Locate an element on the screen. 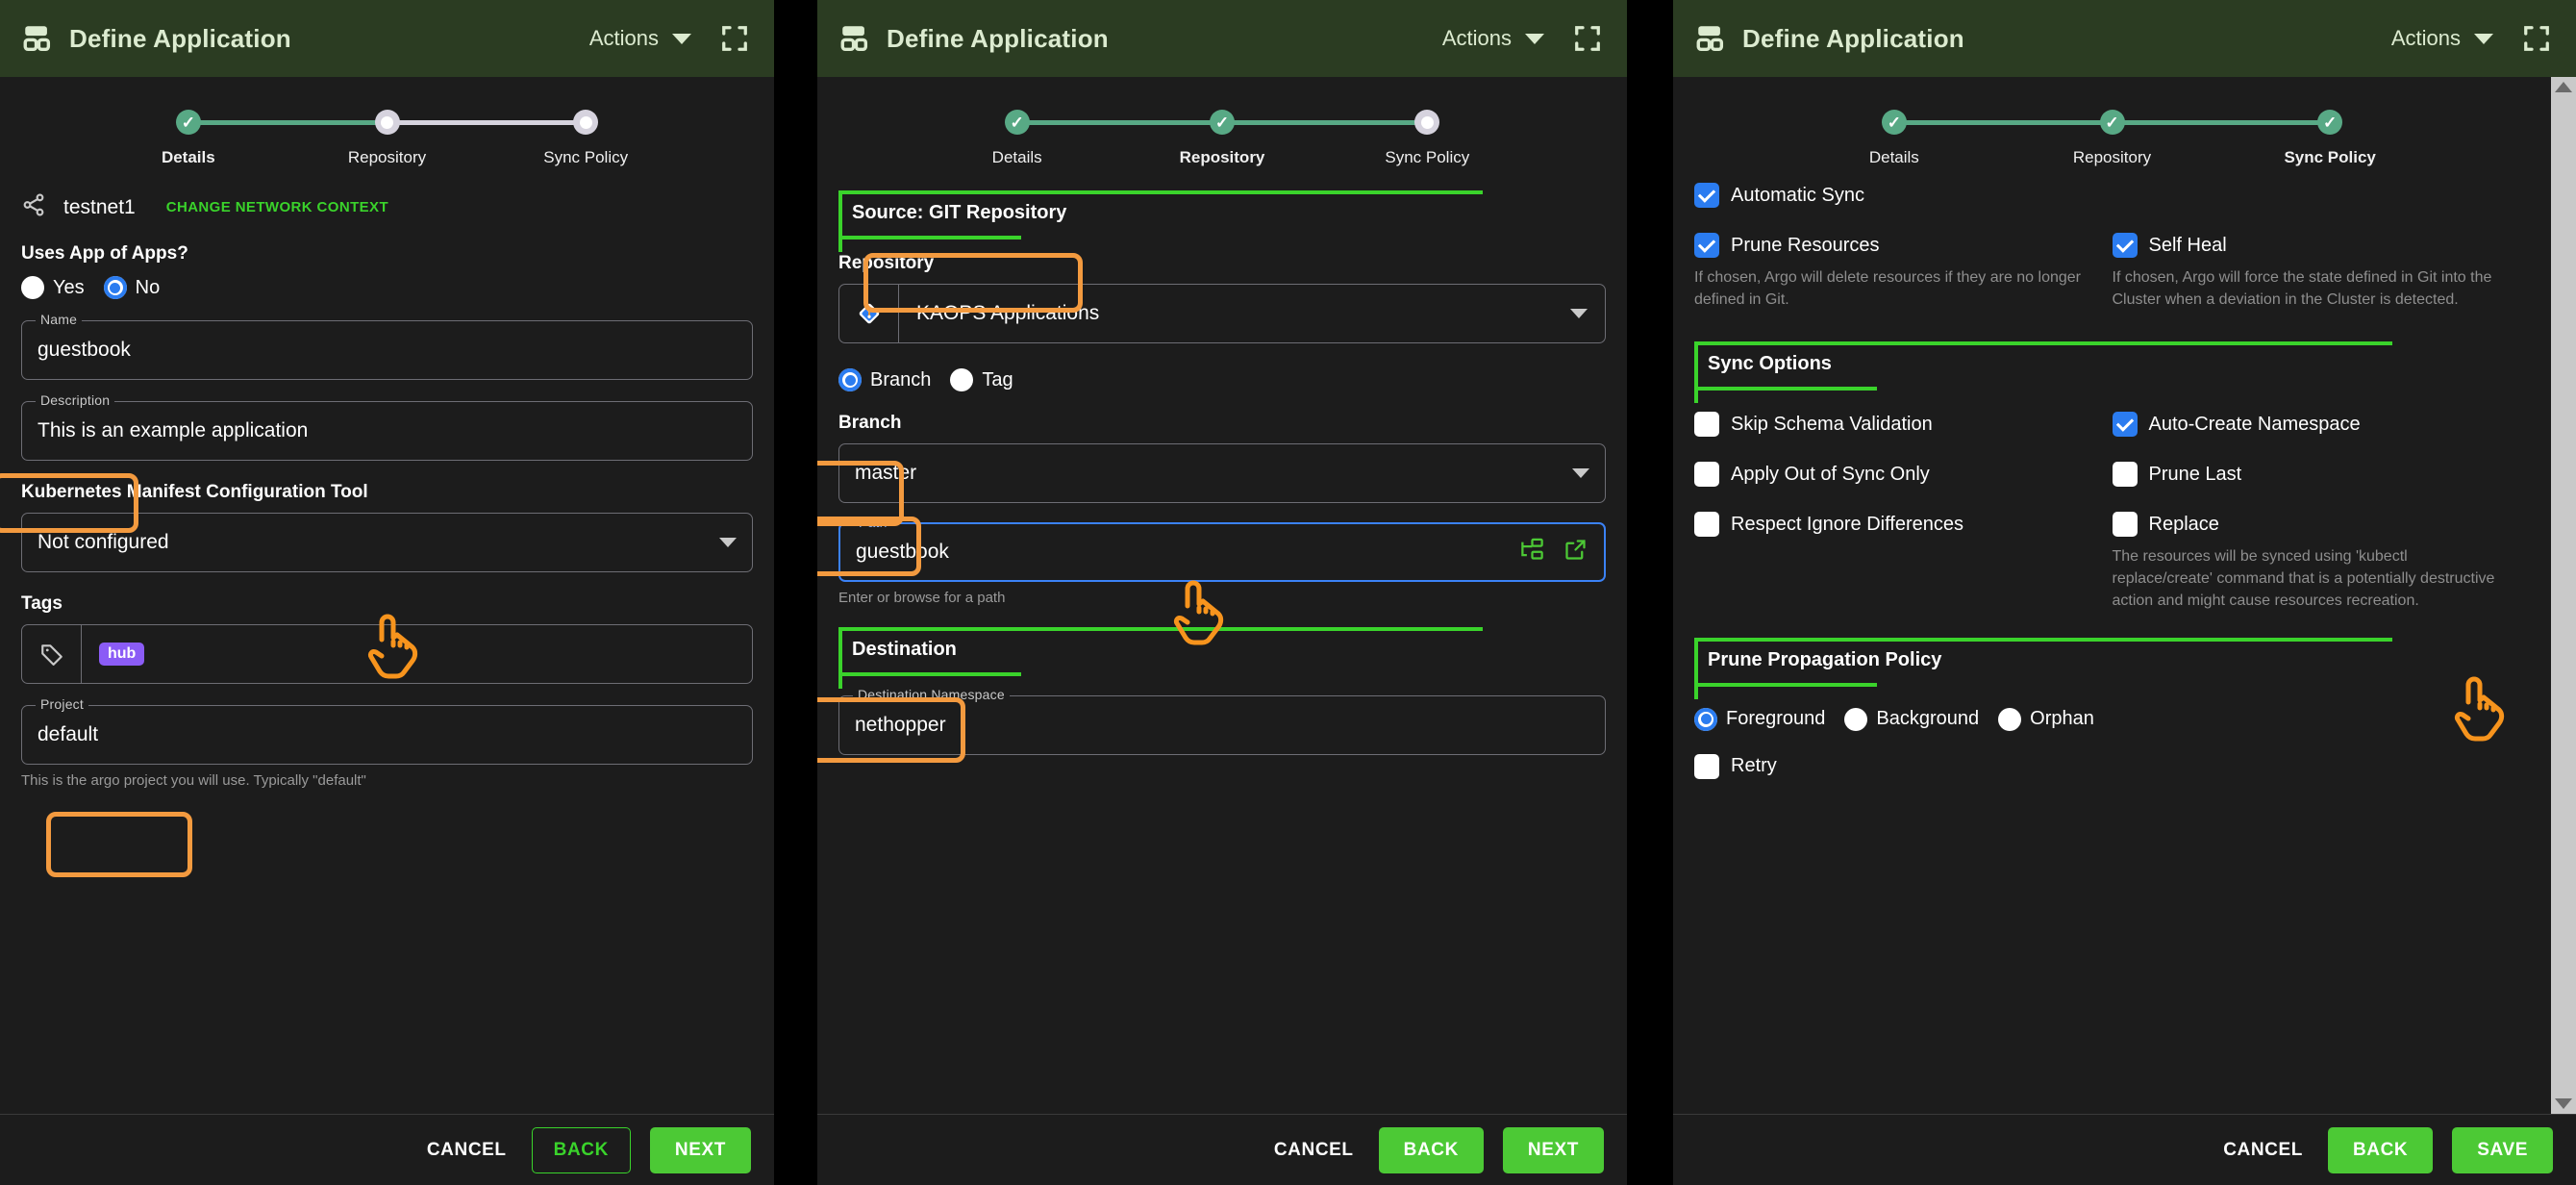  tags-chip-area: hub is located at coordinates (417, 654).